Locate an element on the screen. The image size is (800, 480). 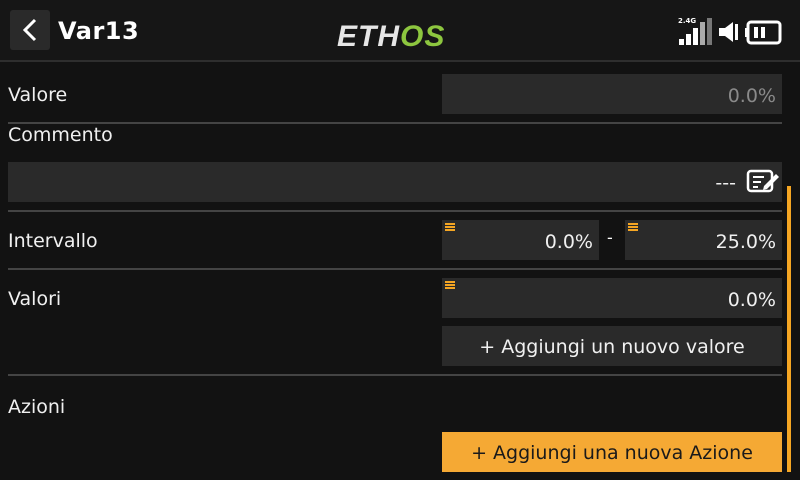
add-value-button: + Aggiungi un nuovo valore is located at coordinates (612, 346).